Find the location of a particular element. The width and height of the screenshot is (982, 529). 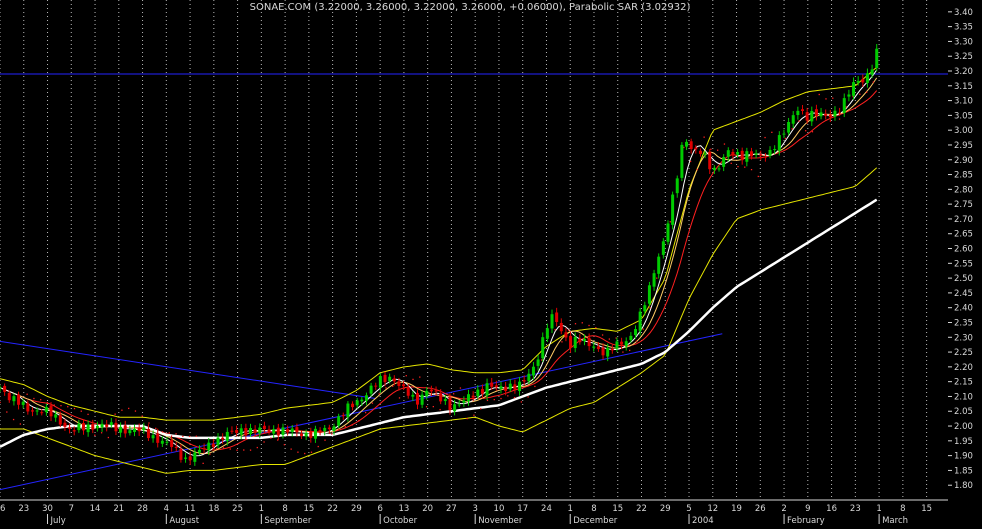

x-tick-label: 21 is located at coordinates (118, 509).